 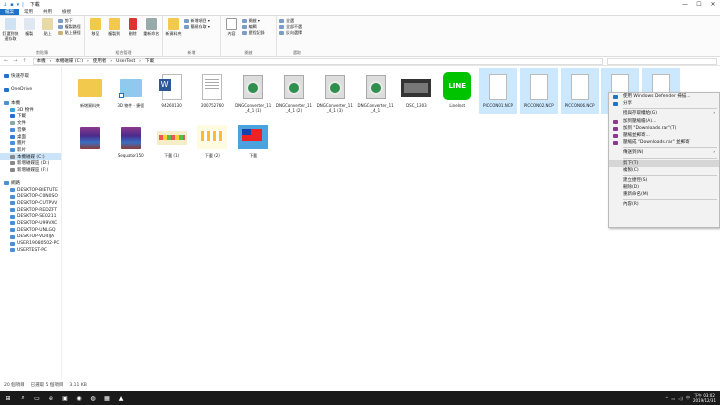 I want to click on file-item: DSC_1303, so click(x=416, y=91).